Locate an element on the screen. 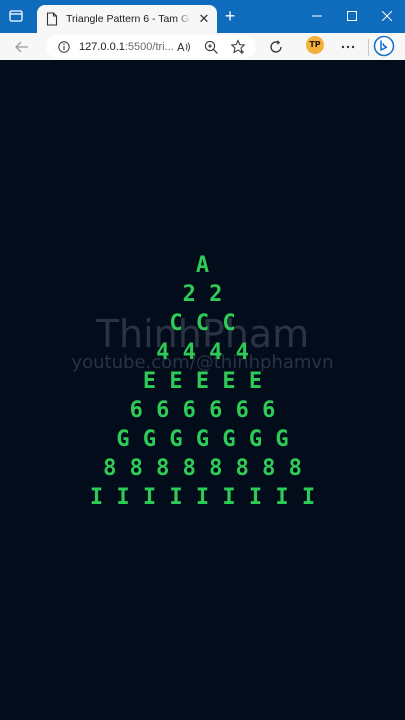 This screenshot has width=405, height=720. toolbar-divider is located at coordinates (368, 47).